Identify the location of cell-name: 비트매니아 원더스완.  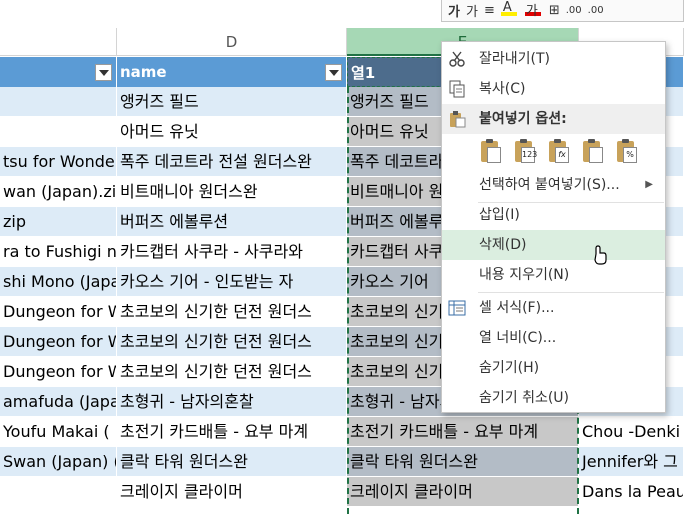
(232, 192).